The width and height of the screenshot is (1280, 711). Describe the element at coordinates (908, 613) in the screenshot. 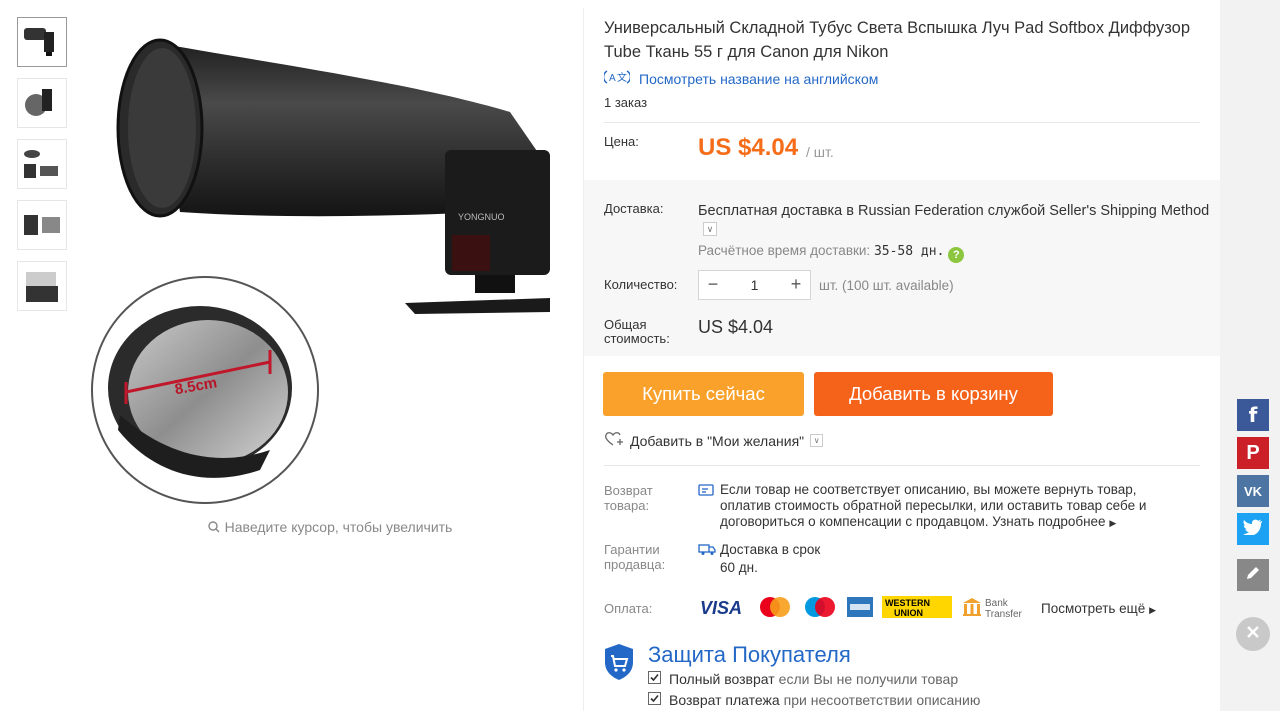

I see `western-line-2: UNION` at that location.